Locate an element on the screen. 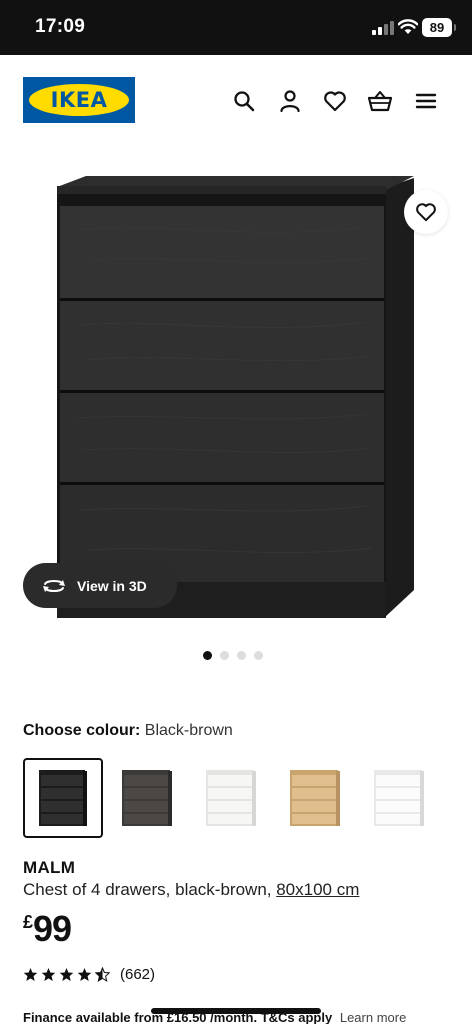  colour-swatch-white is located at coordinates (231, 798).